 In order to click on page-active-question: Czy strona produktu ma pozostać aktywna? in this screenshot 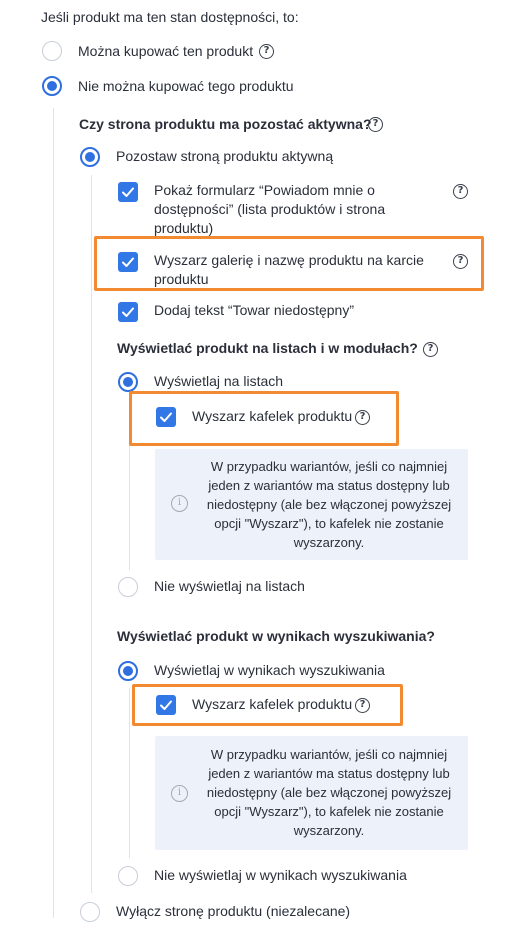, I will do `click(225, 124)`.